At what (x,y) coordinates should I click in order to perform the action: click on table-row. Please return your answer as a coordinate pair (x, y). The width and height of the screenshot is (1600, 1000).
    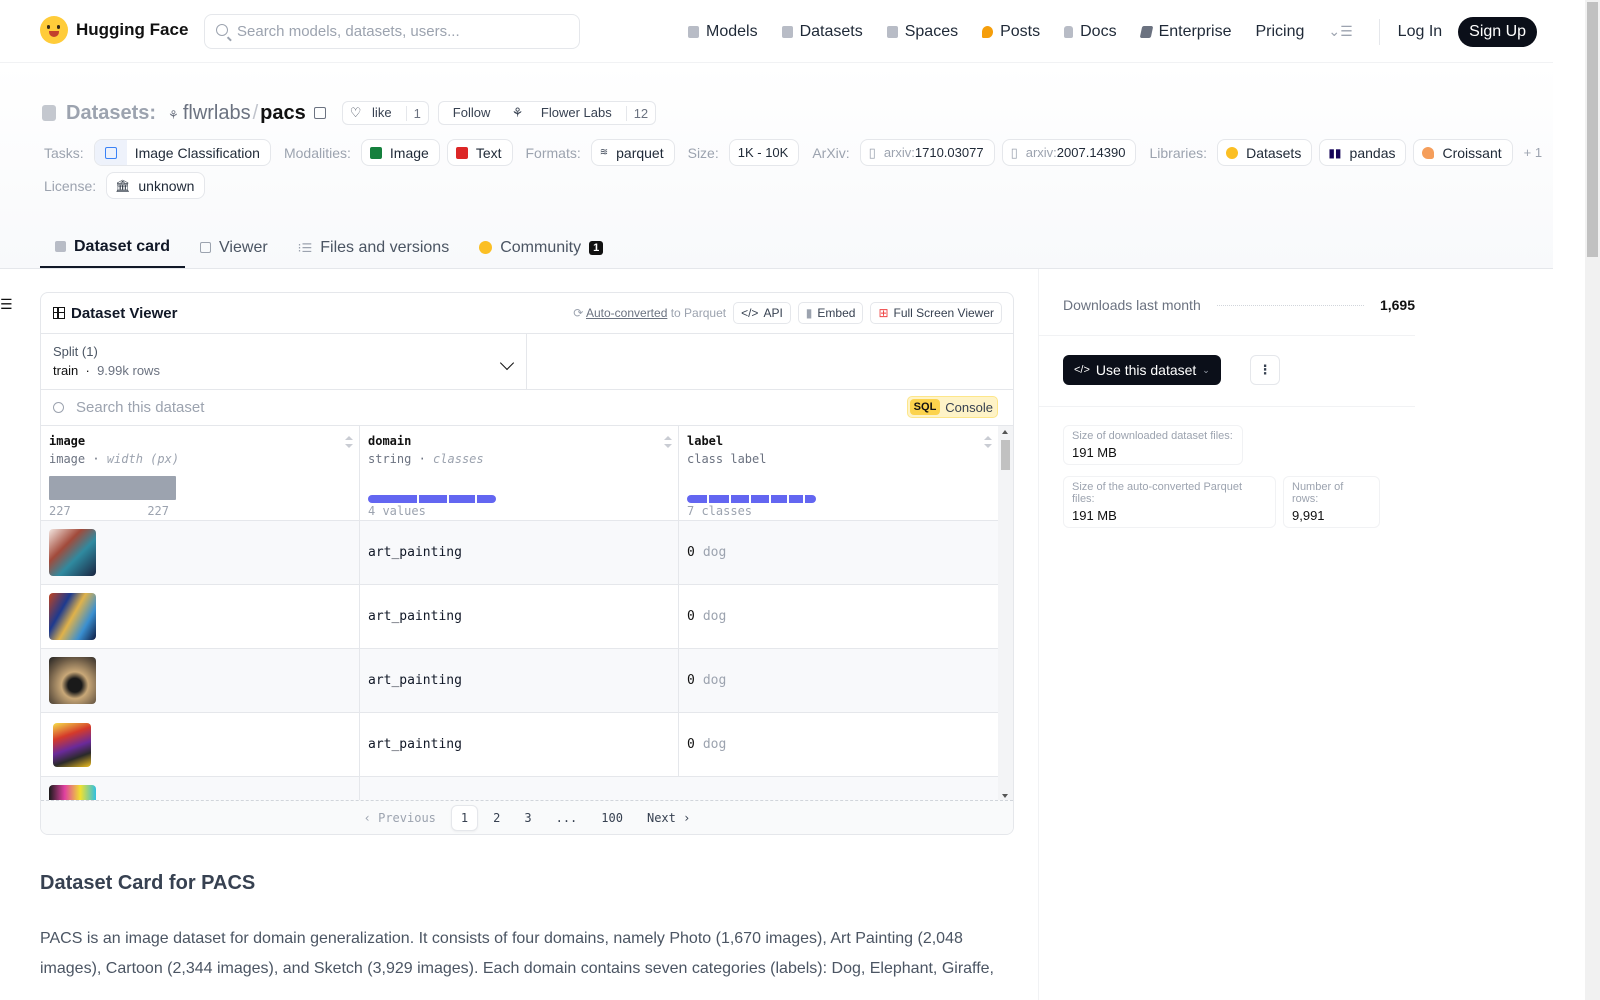
    Looking at the image, I should click on (520, 789).